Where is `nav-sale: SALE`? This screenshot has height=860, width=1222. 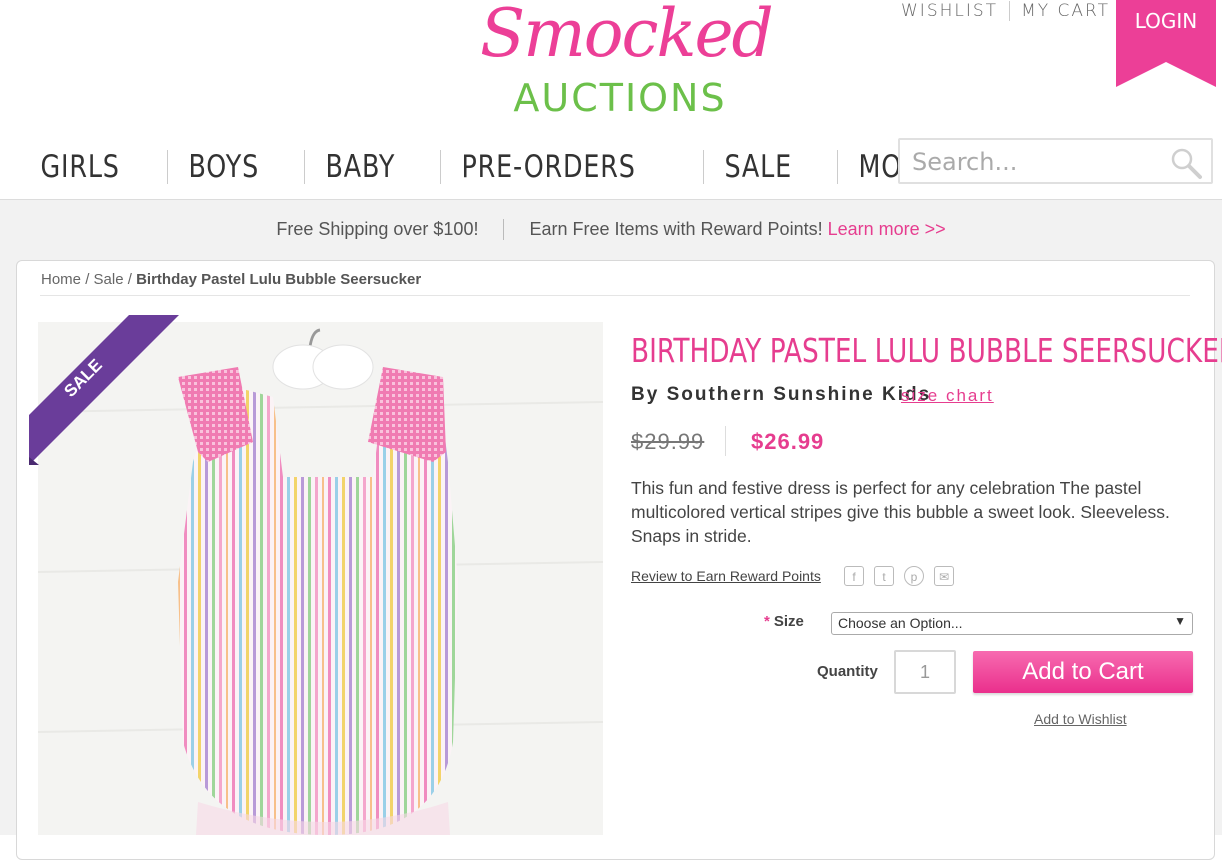
nav-sale: SALE is located at coordinates (758, 167).